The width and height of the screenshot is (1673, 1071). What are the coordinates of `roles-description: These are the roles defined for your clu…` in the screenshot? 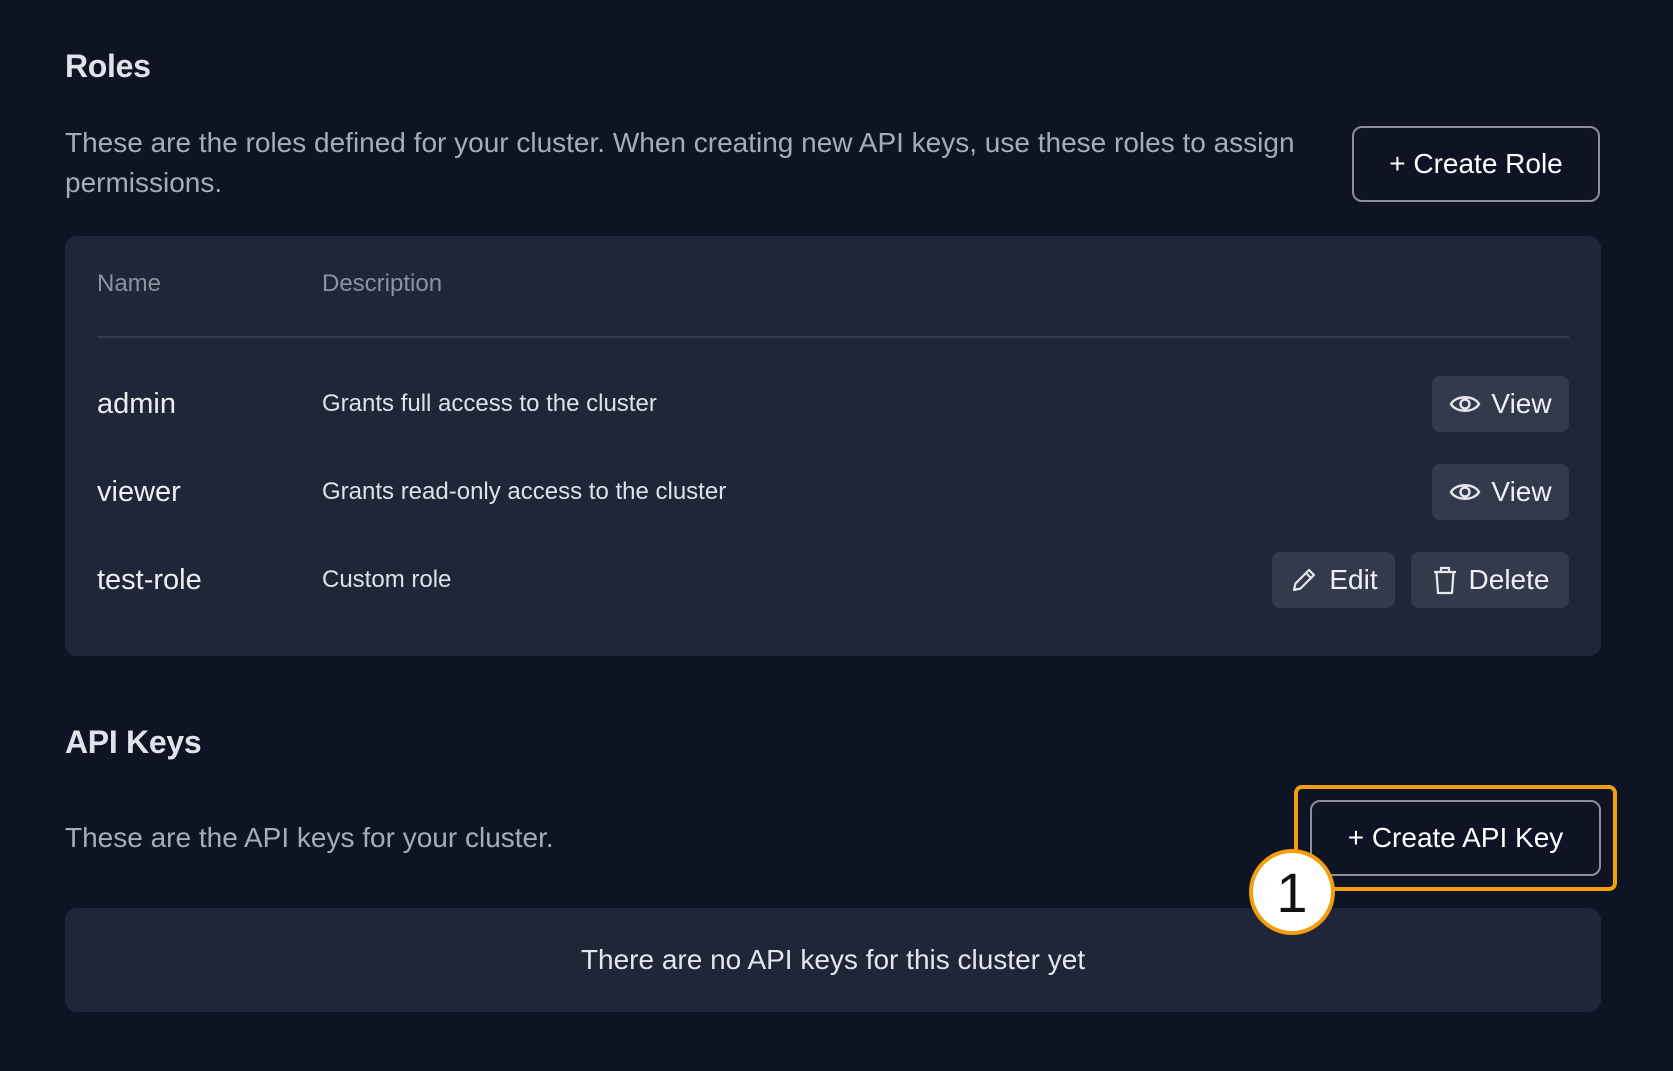 It's located at (680, 162).